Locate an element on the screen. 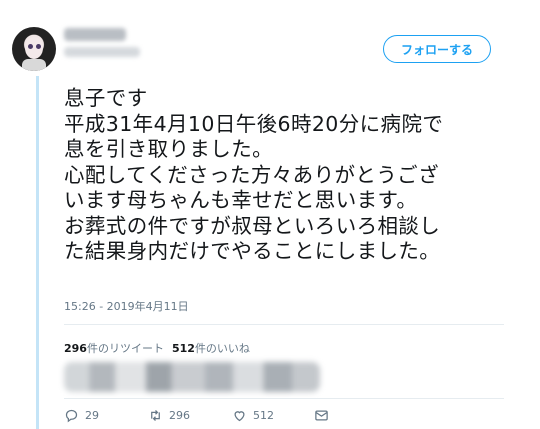  user-info is located at coordinates (102, 42).